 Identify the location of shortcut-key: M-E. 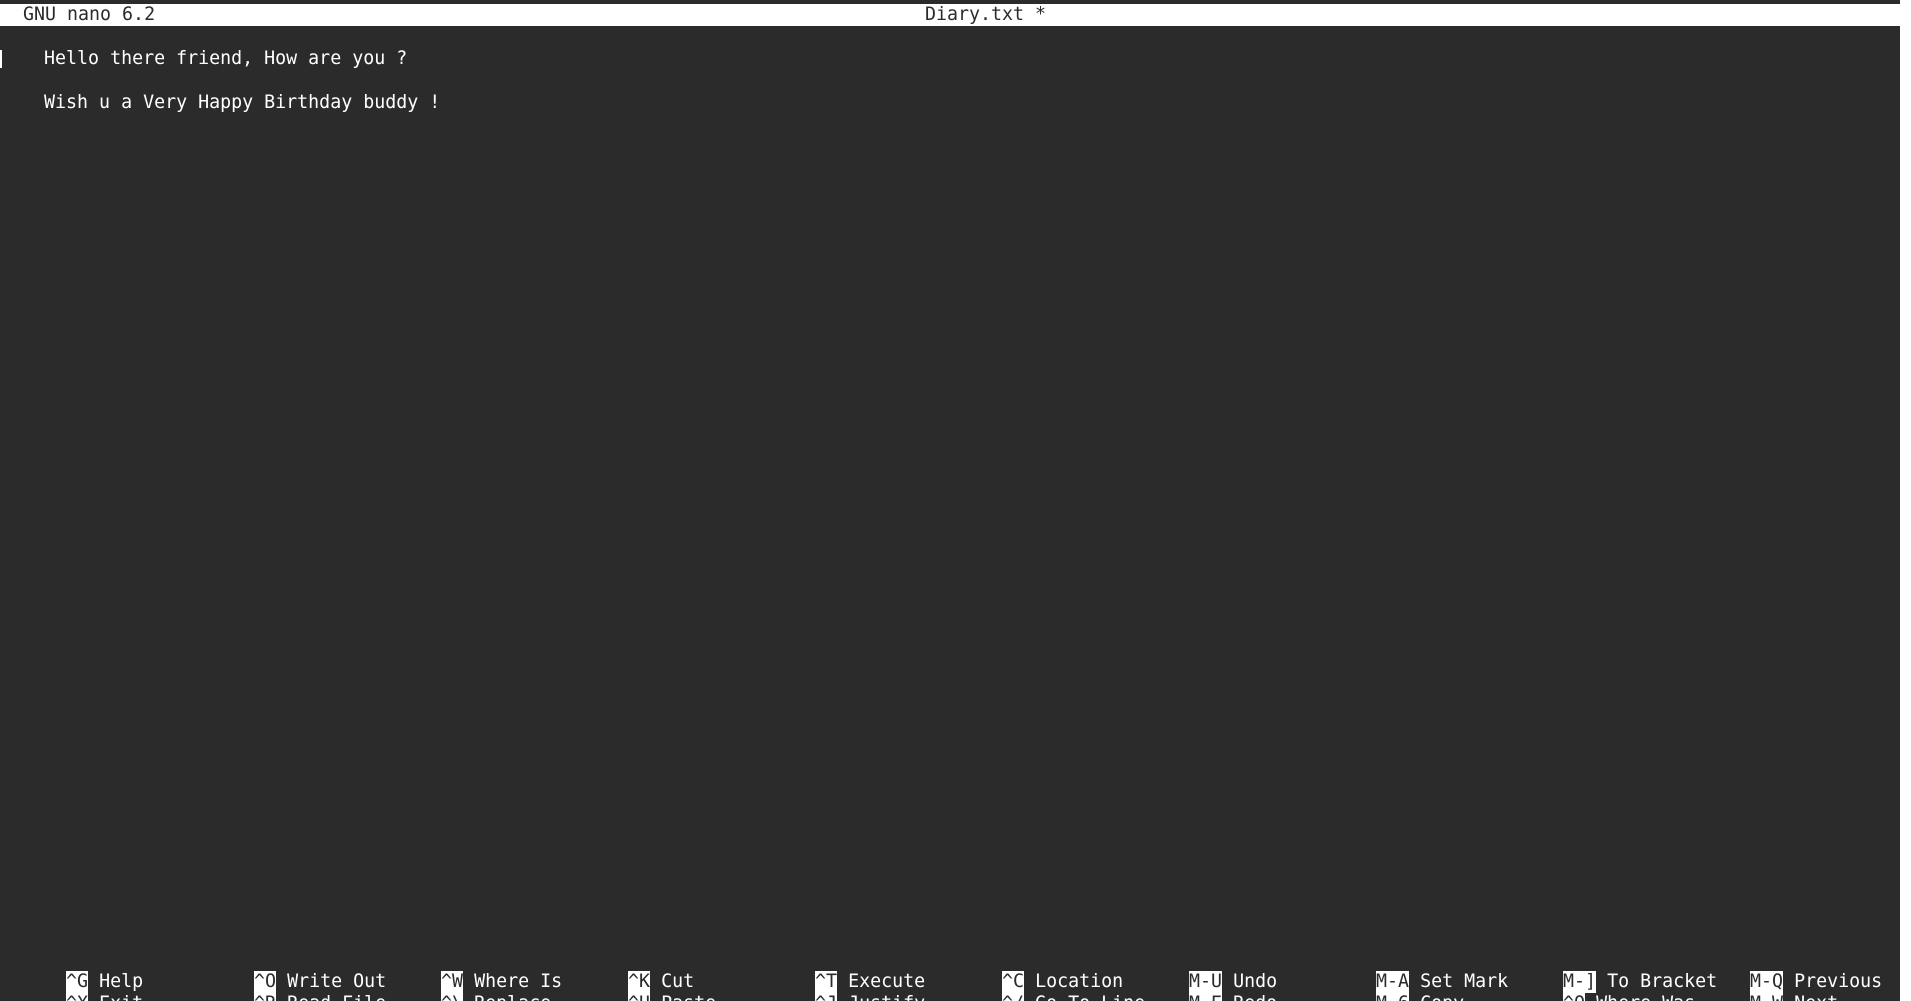
(1206, 997).